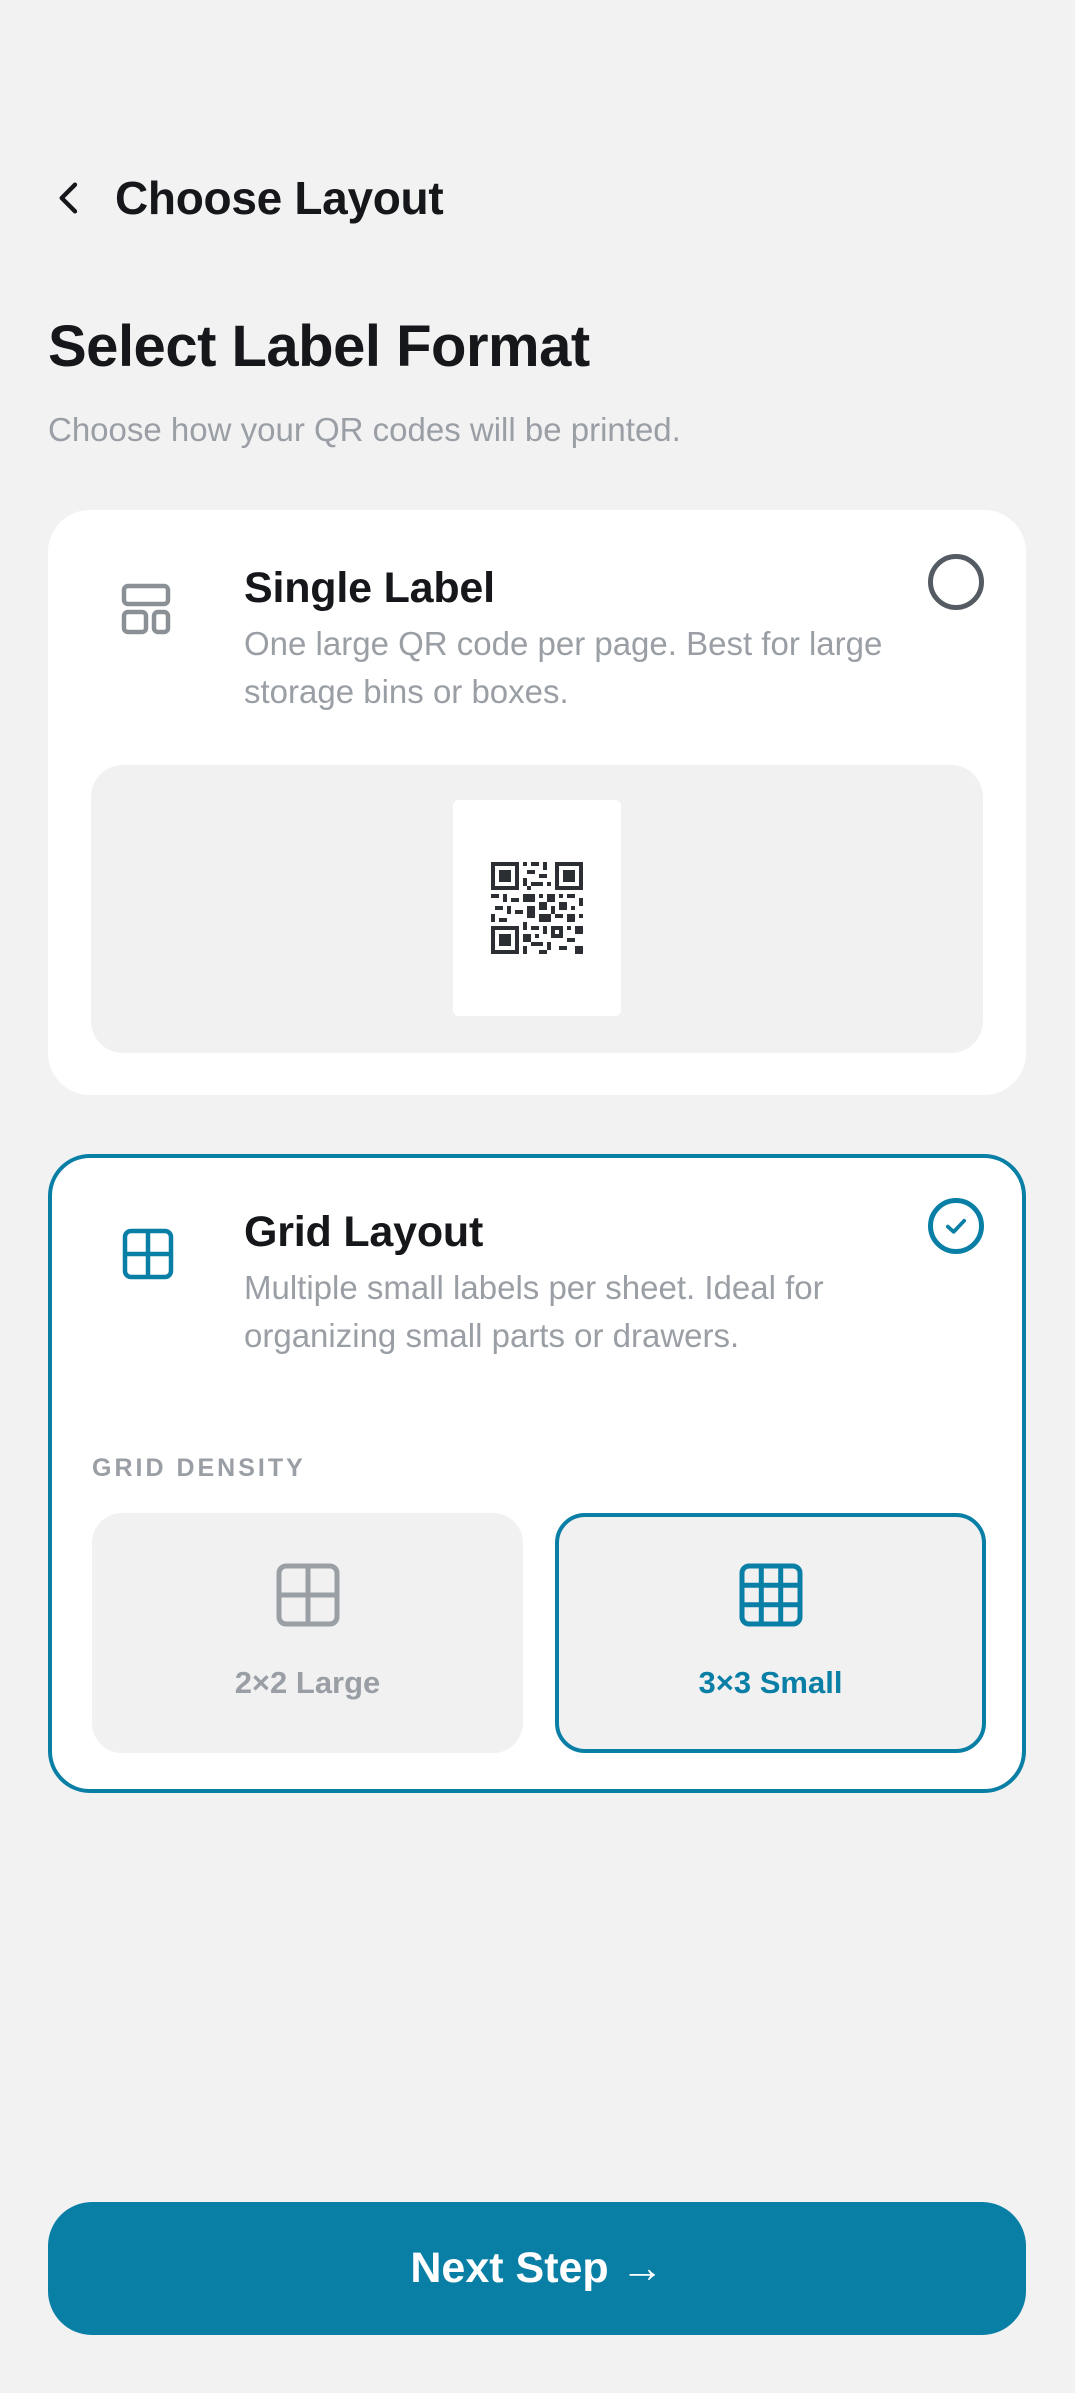 This screenshot has width=1075, height=2393. What do you see at coordinates (770, 1595) in the screenshot?
I see `grid-3x3-icon` at bounding box center [770, 1595].